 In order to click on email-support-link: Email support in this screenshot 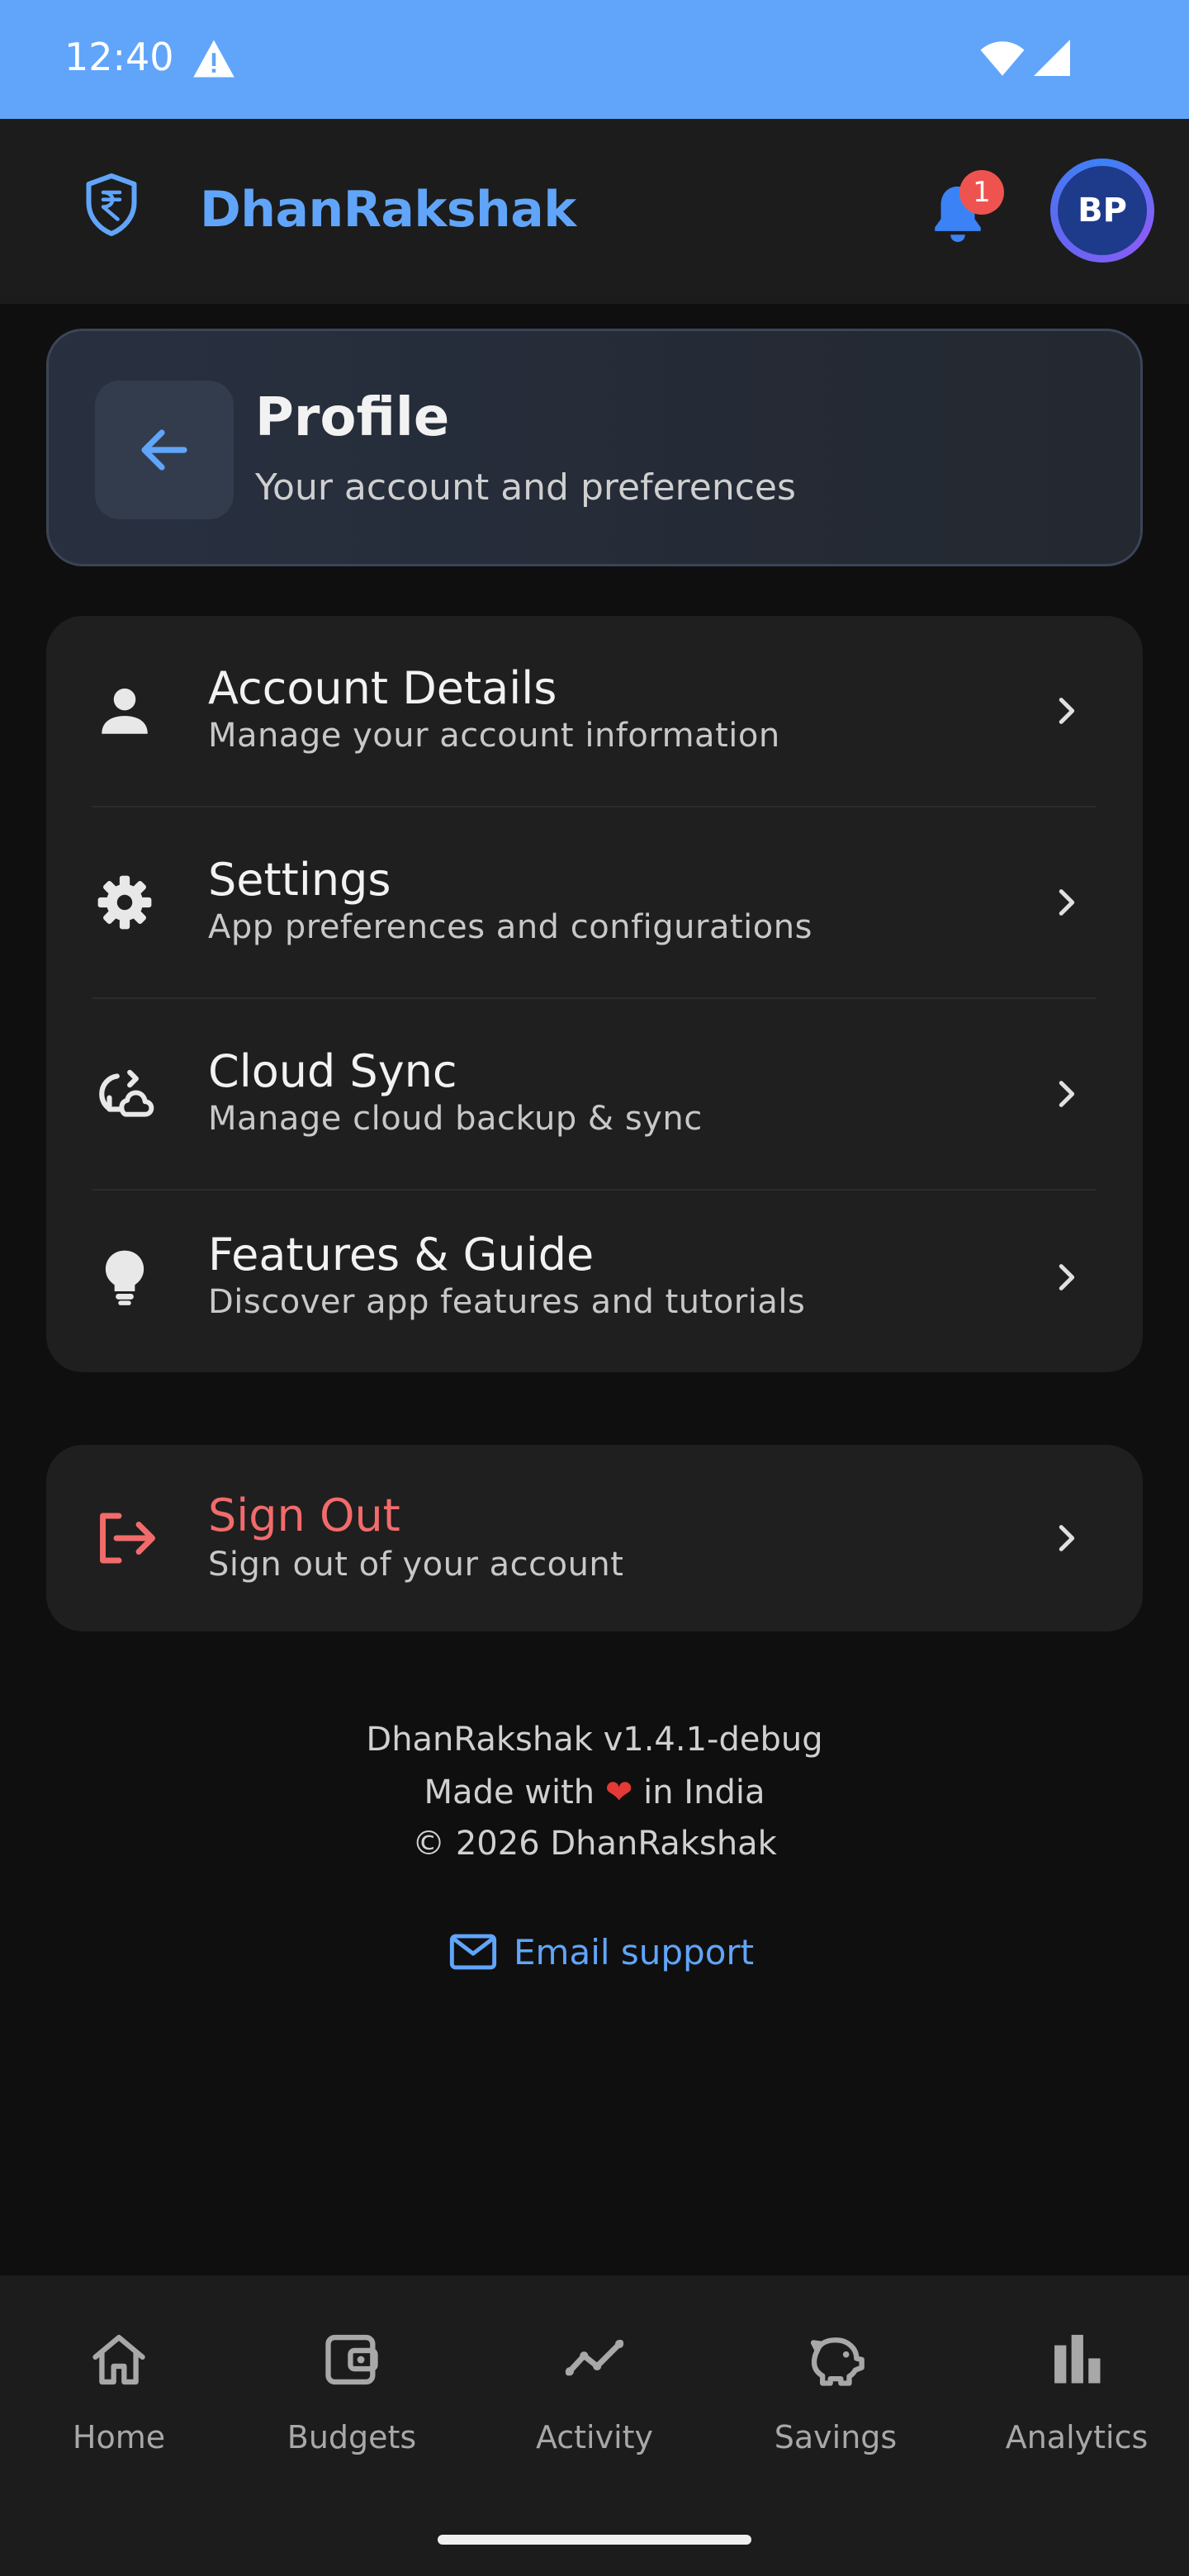, I will do `click(601, 1952)`.